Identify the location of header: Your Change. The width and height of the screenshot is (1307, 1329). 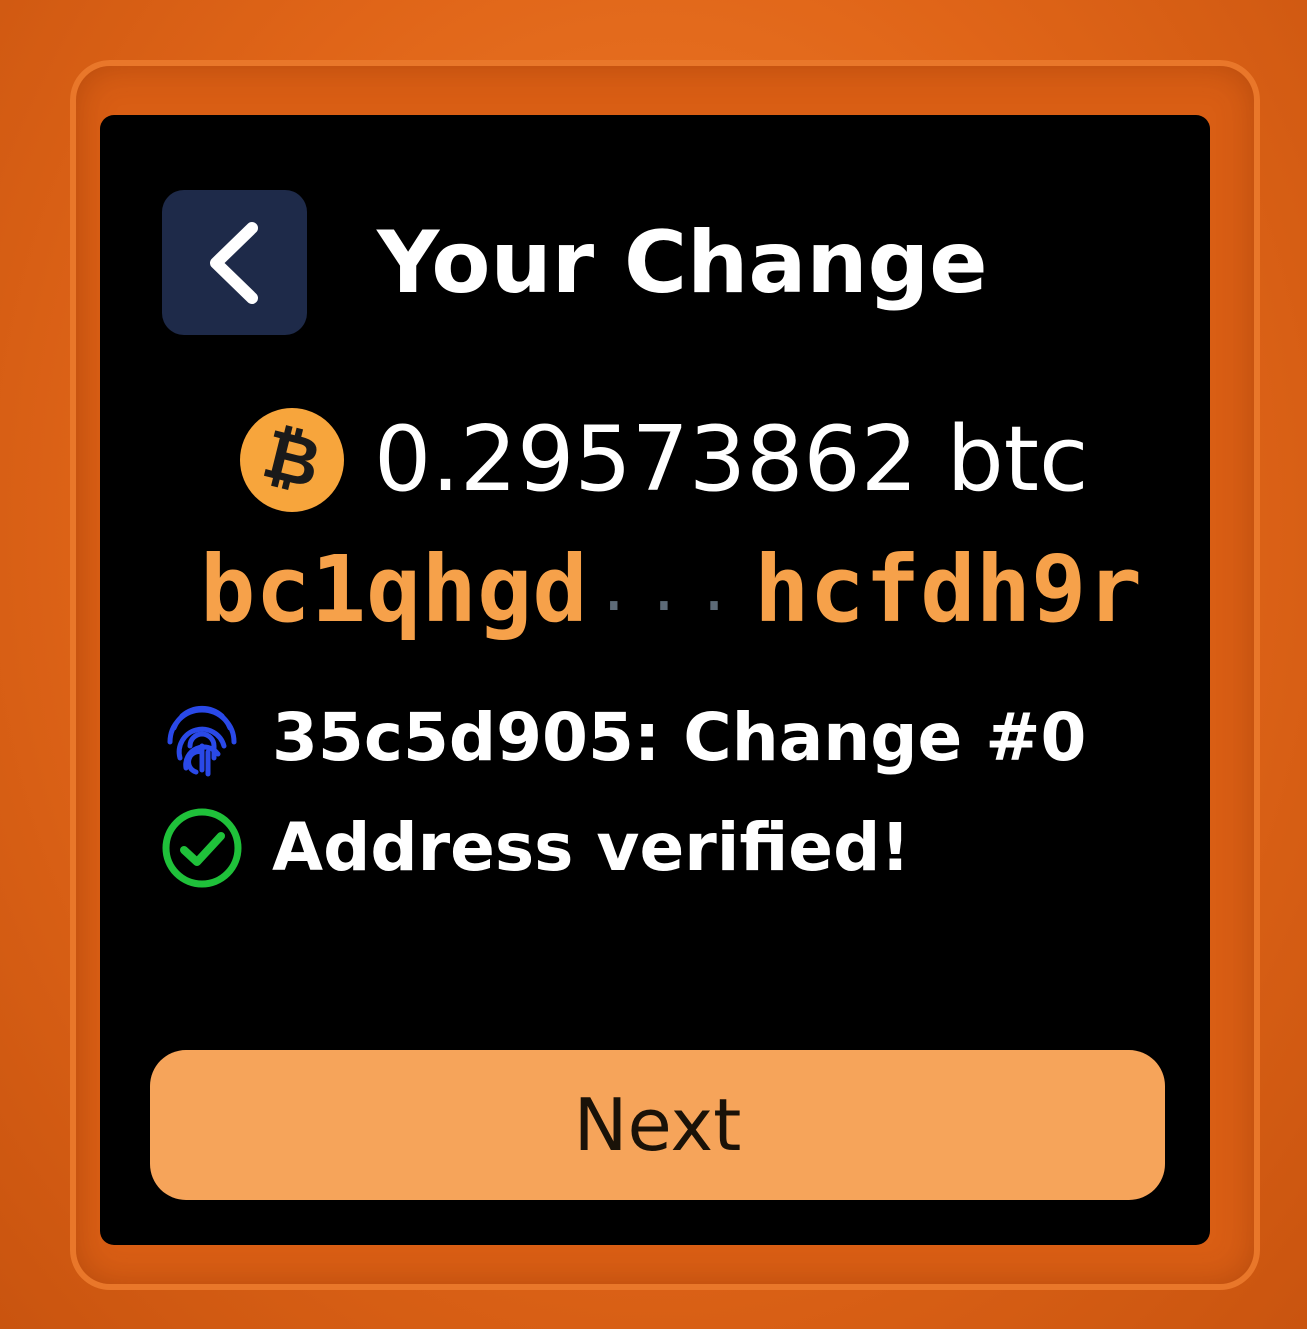
(666, 265).